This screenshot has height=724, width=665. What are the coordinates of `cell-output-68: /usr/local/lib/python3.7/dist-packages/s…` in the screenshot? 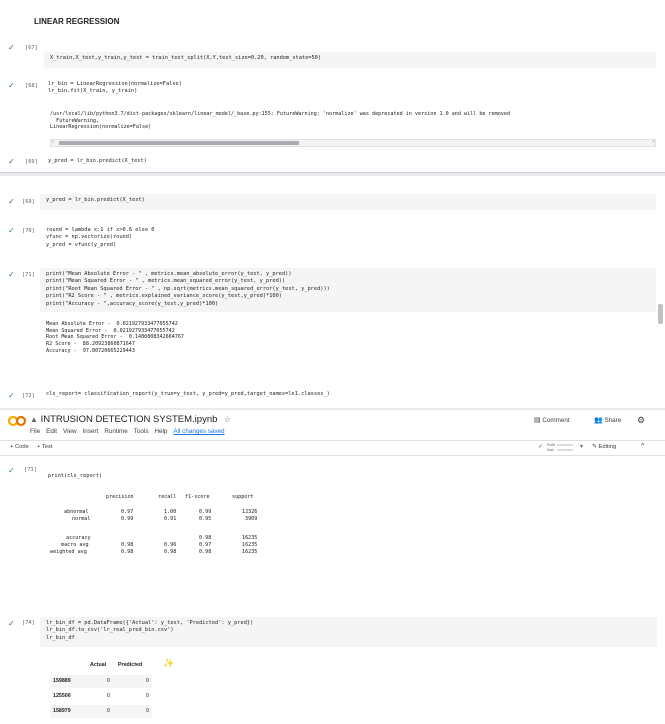 It's located at (352, 121).